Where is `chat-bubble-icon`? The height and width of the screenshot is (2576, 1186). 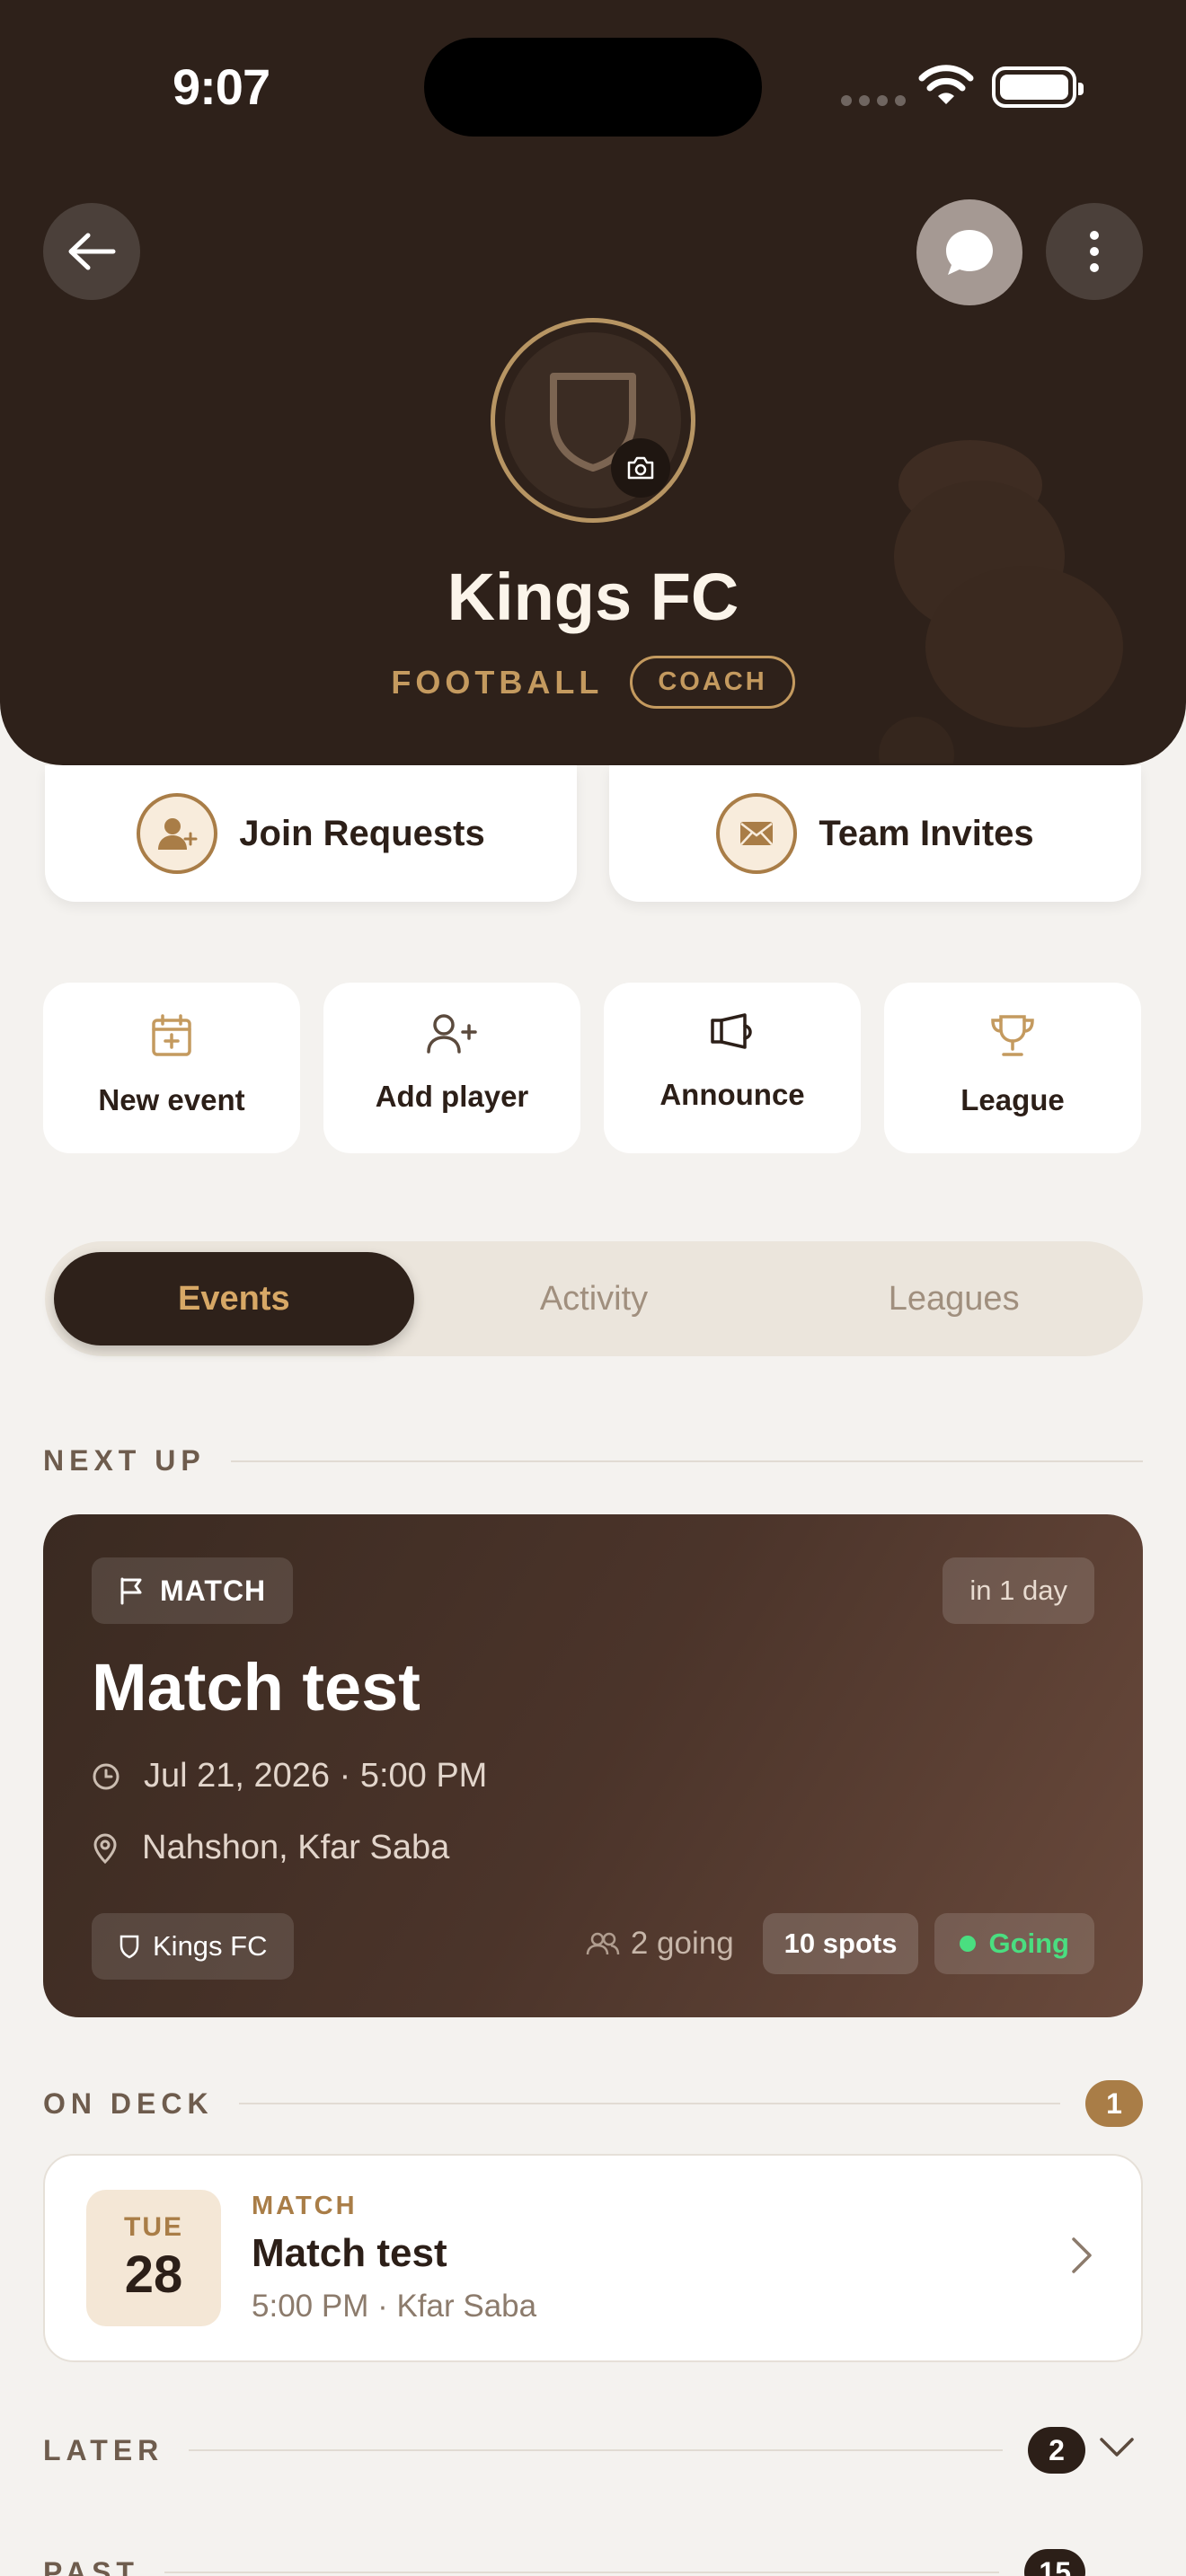 chat-bubble-icon is located at coordinates (970, 252).